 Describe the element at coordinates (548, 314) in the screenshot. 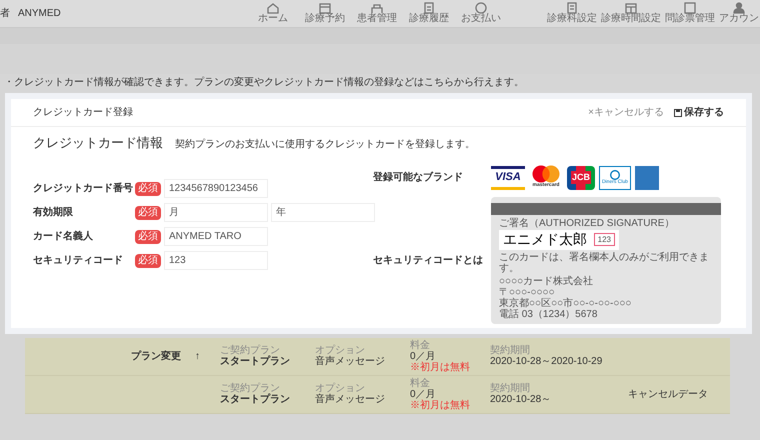

I see `issuer-info: 電話 03（1234）5678` at that location.